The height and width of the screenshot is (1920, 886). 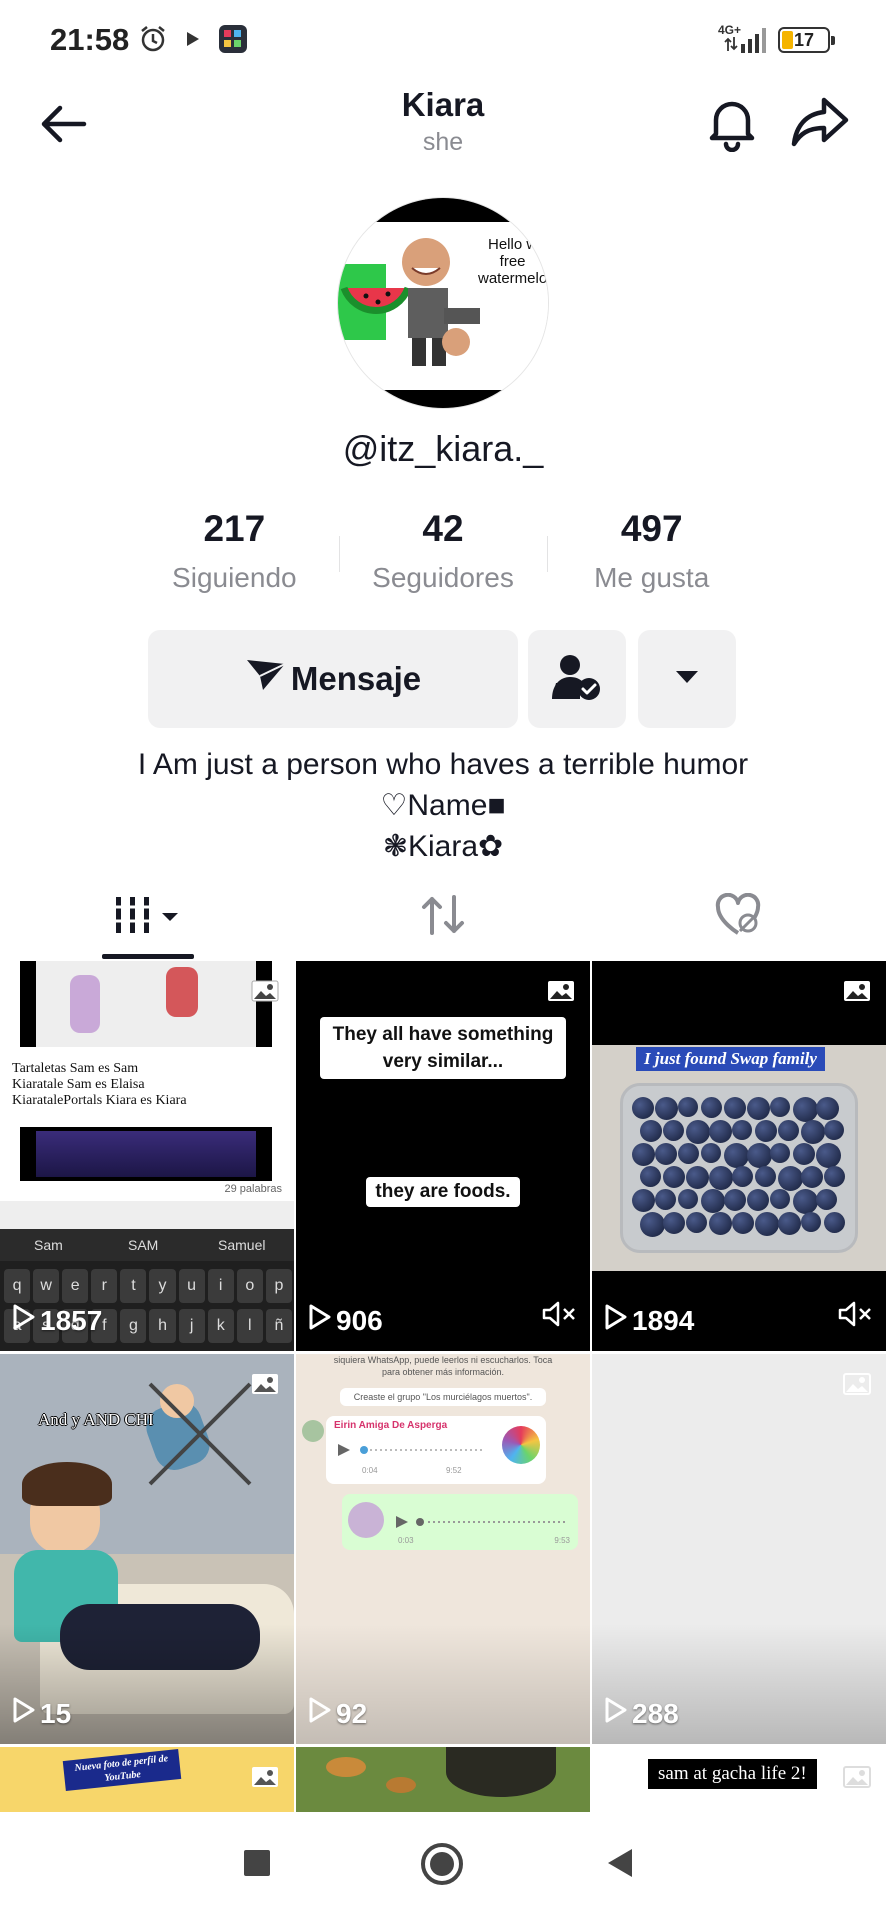 I want to click on tab-reposts, so click(x=442, y=917).